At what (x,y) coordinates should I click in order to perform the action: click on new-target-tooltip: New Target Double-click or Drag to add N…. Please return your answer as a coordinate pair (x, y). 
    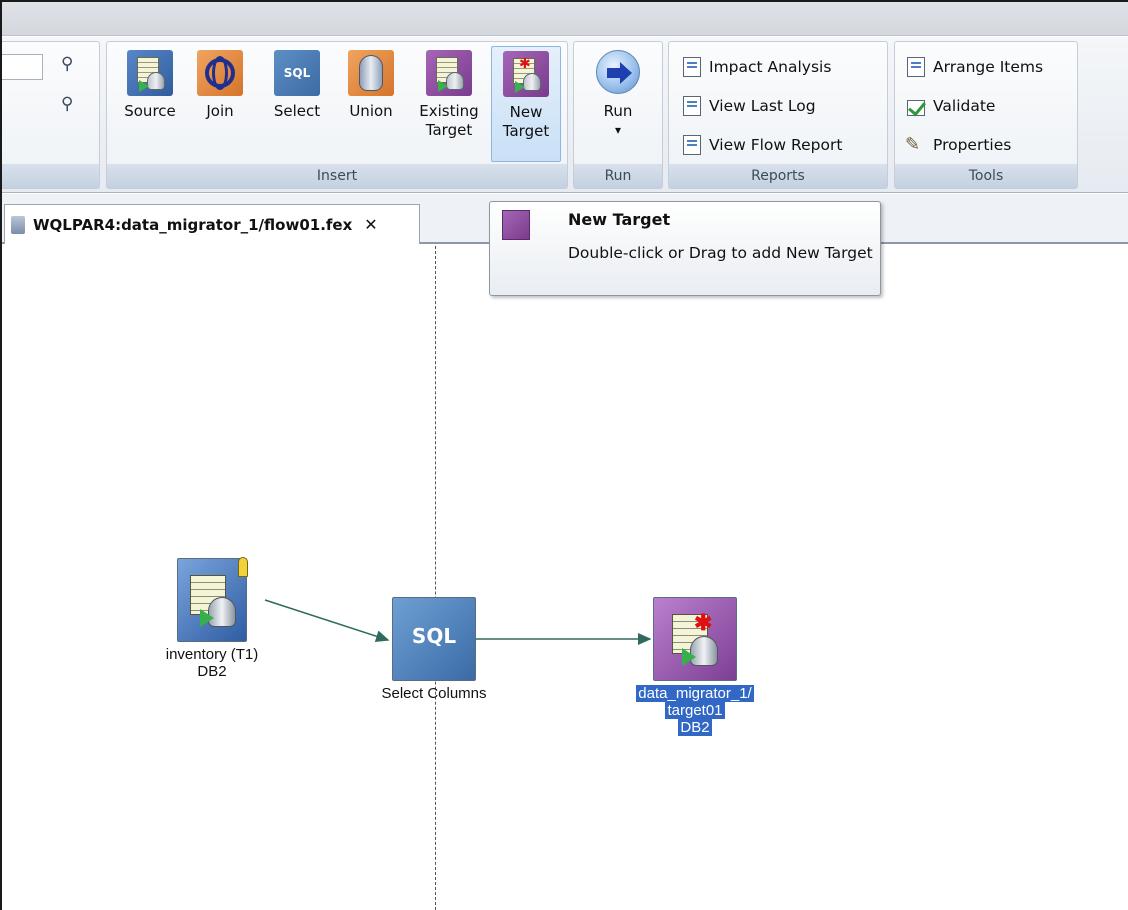
    Looking at the image, I should click on (685, 248).